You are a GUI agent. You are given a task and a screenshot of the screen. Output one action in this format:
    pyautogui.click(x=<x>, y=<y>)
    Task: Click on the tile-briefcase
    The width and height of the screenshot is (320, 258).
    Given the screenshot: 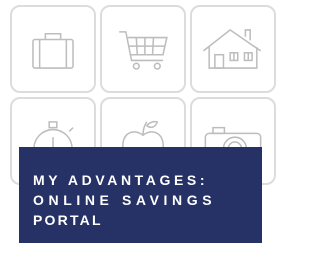 What is the action you would take?
    pyautogui.click(x=53, y=49)
    